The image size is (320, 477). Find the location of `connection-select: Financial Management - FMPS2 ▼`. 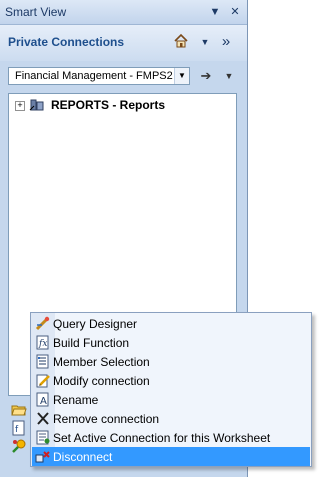

connection-select: Financial Management - FMPS2 ▼ is located at coordinates (99, 76).